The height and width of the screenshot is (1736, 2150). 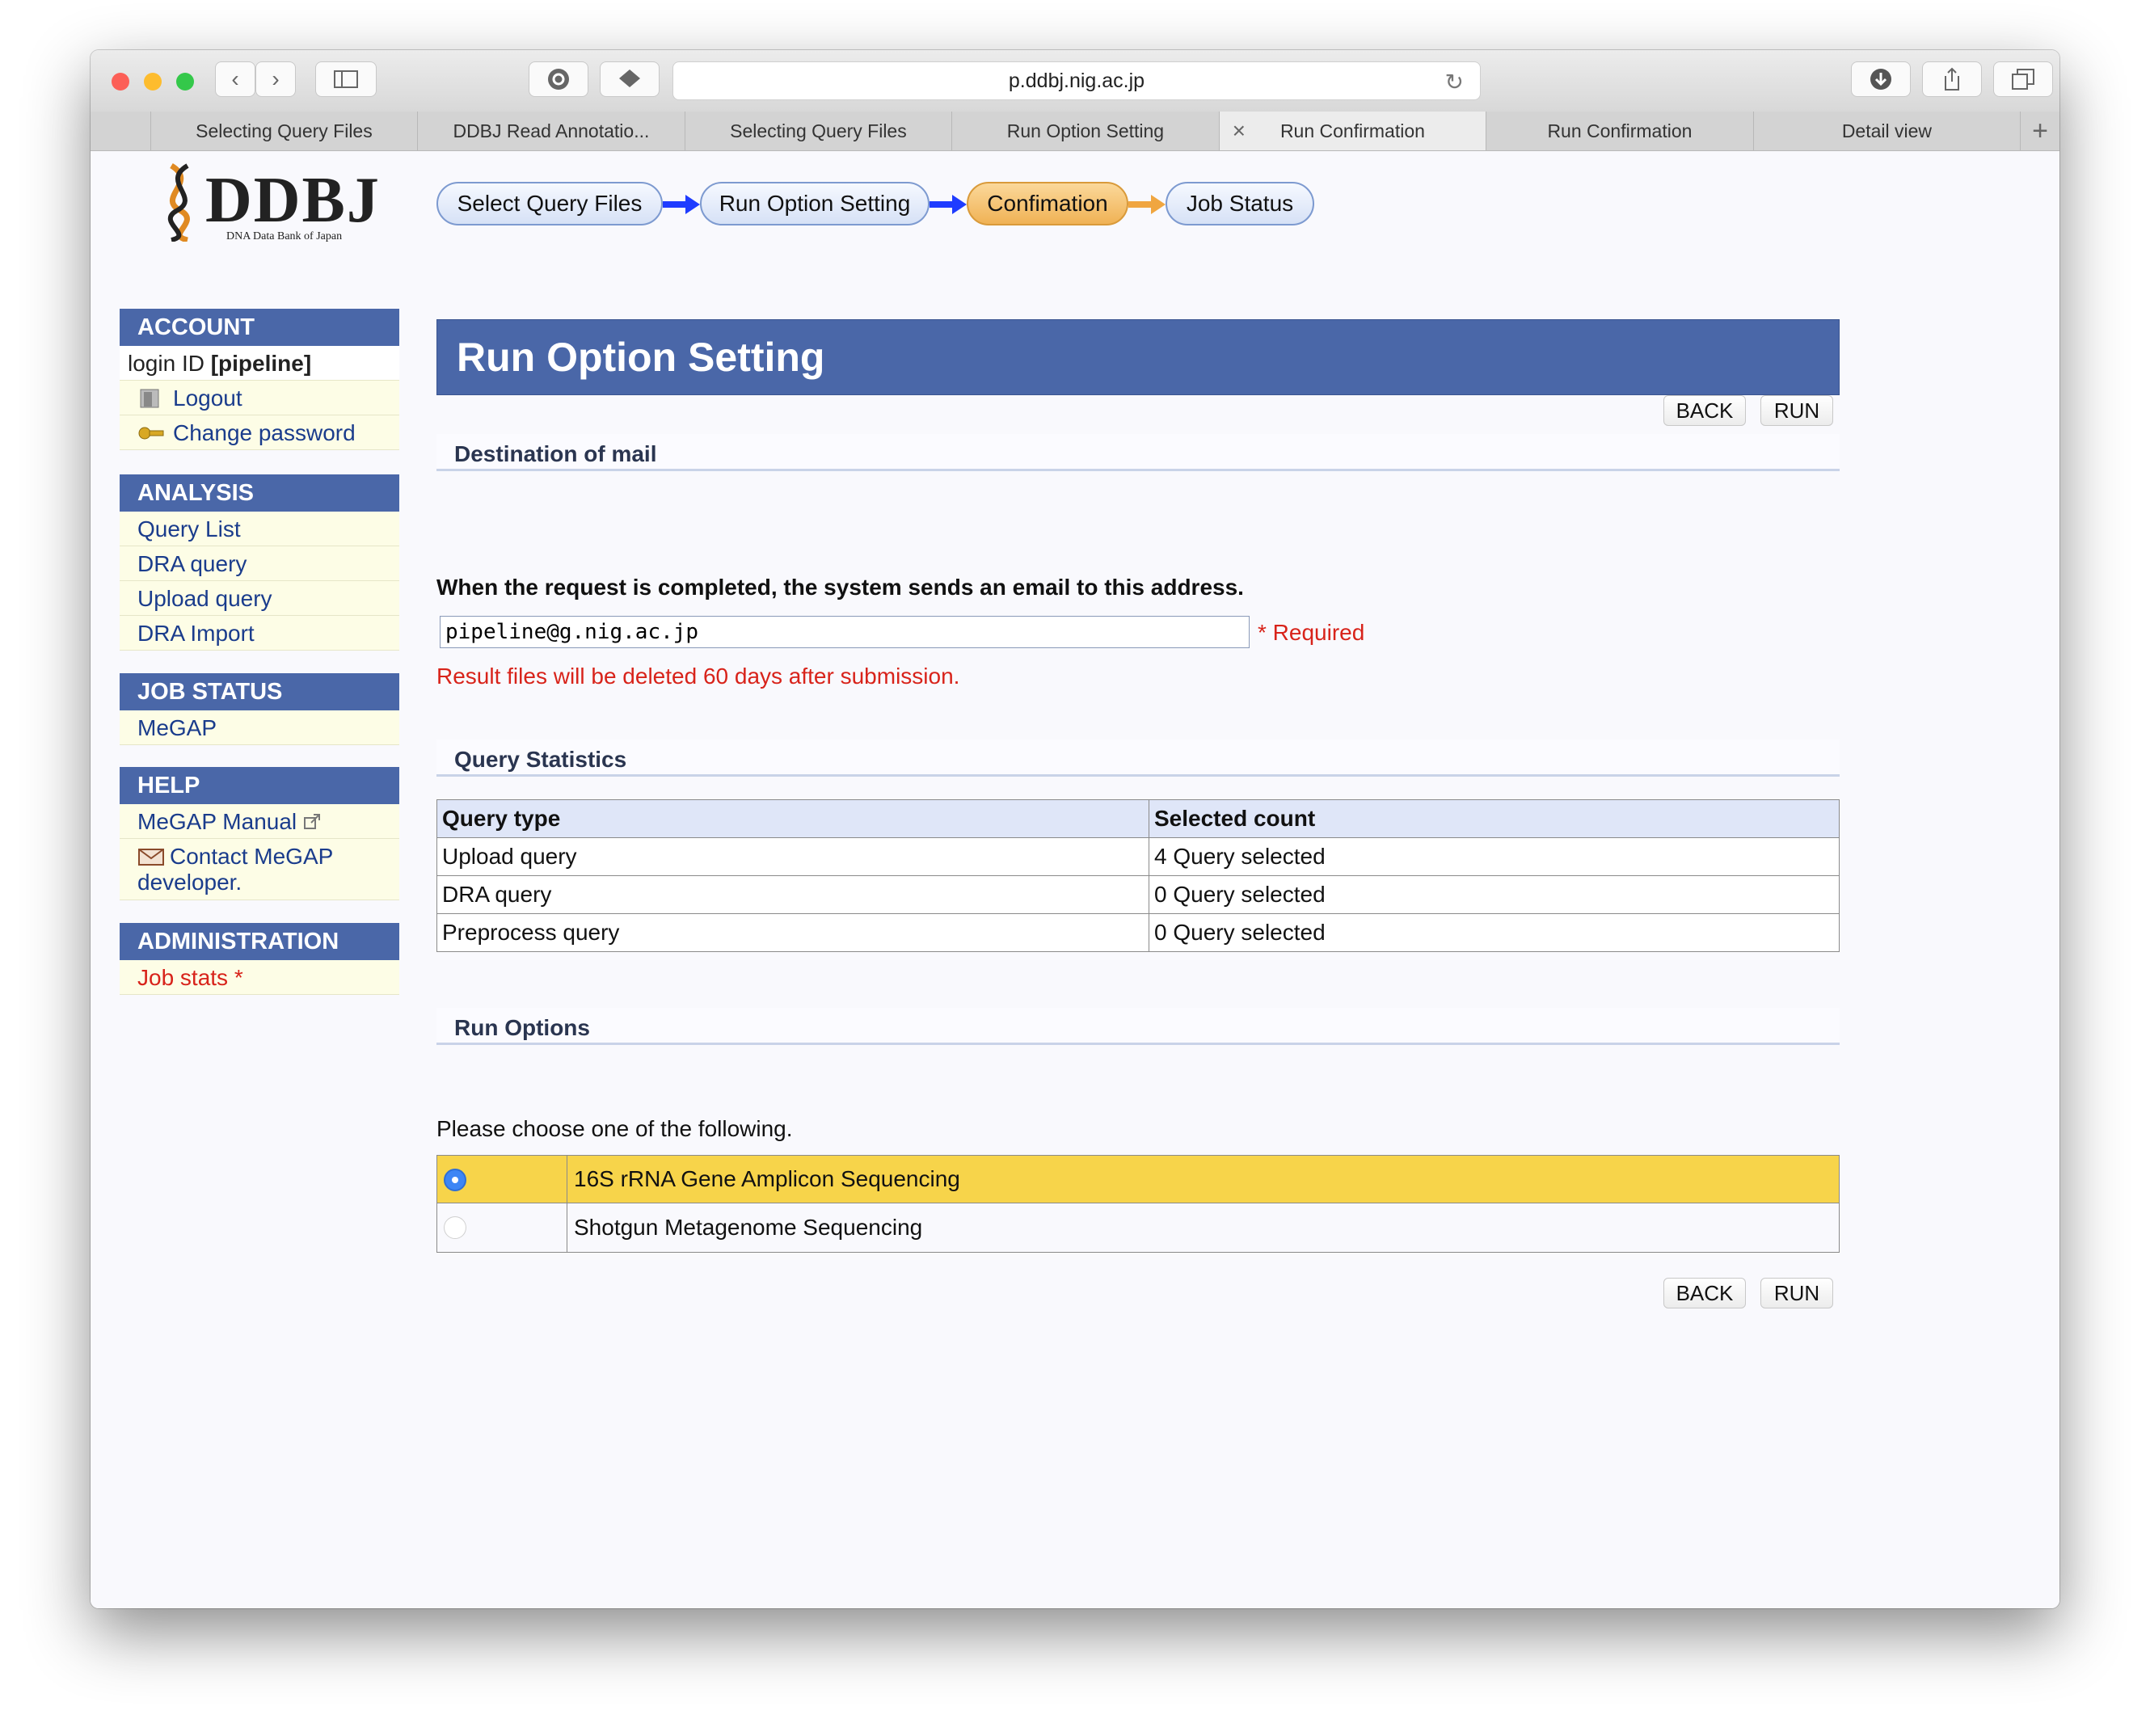 I want to click on tab-selecting-query-files-2: Selecting Query Files, so click(x=819, y=131).